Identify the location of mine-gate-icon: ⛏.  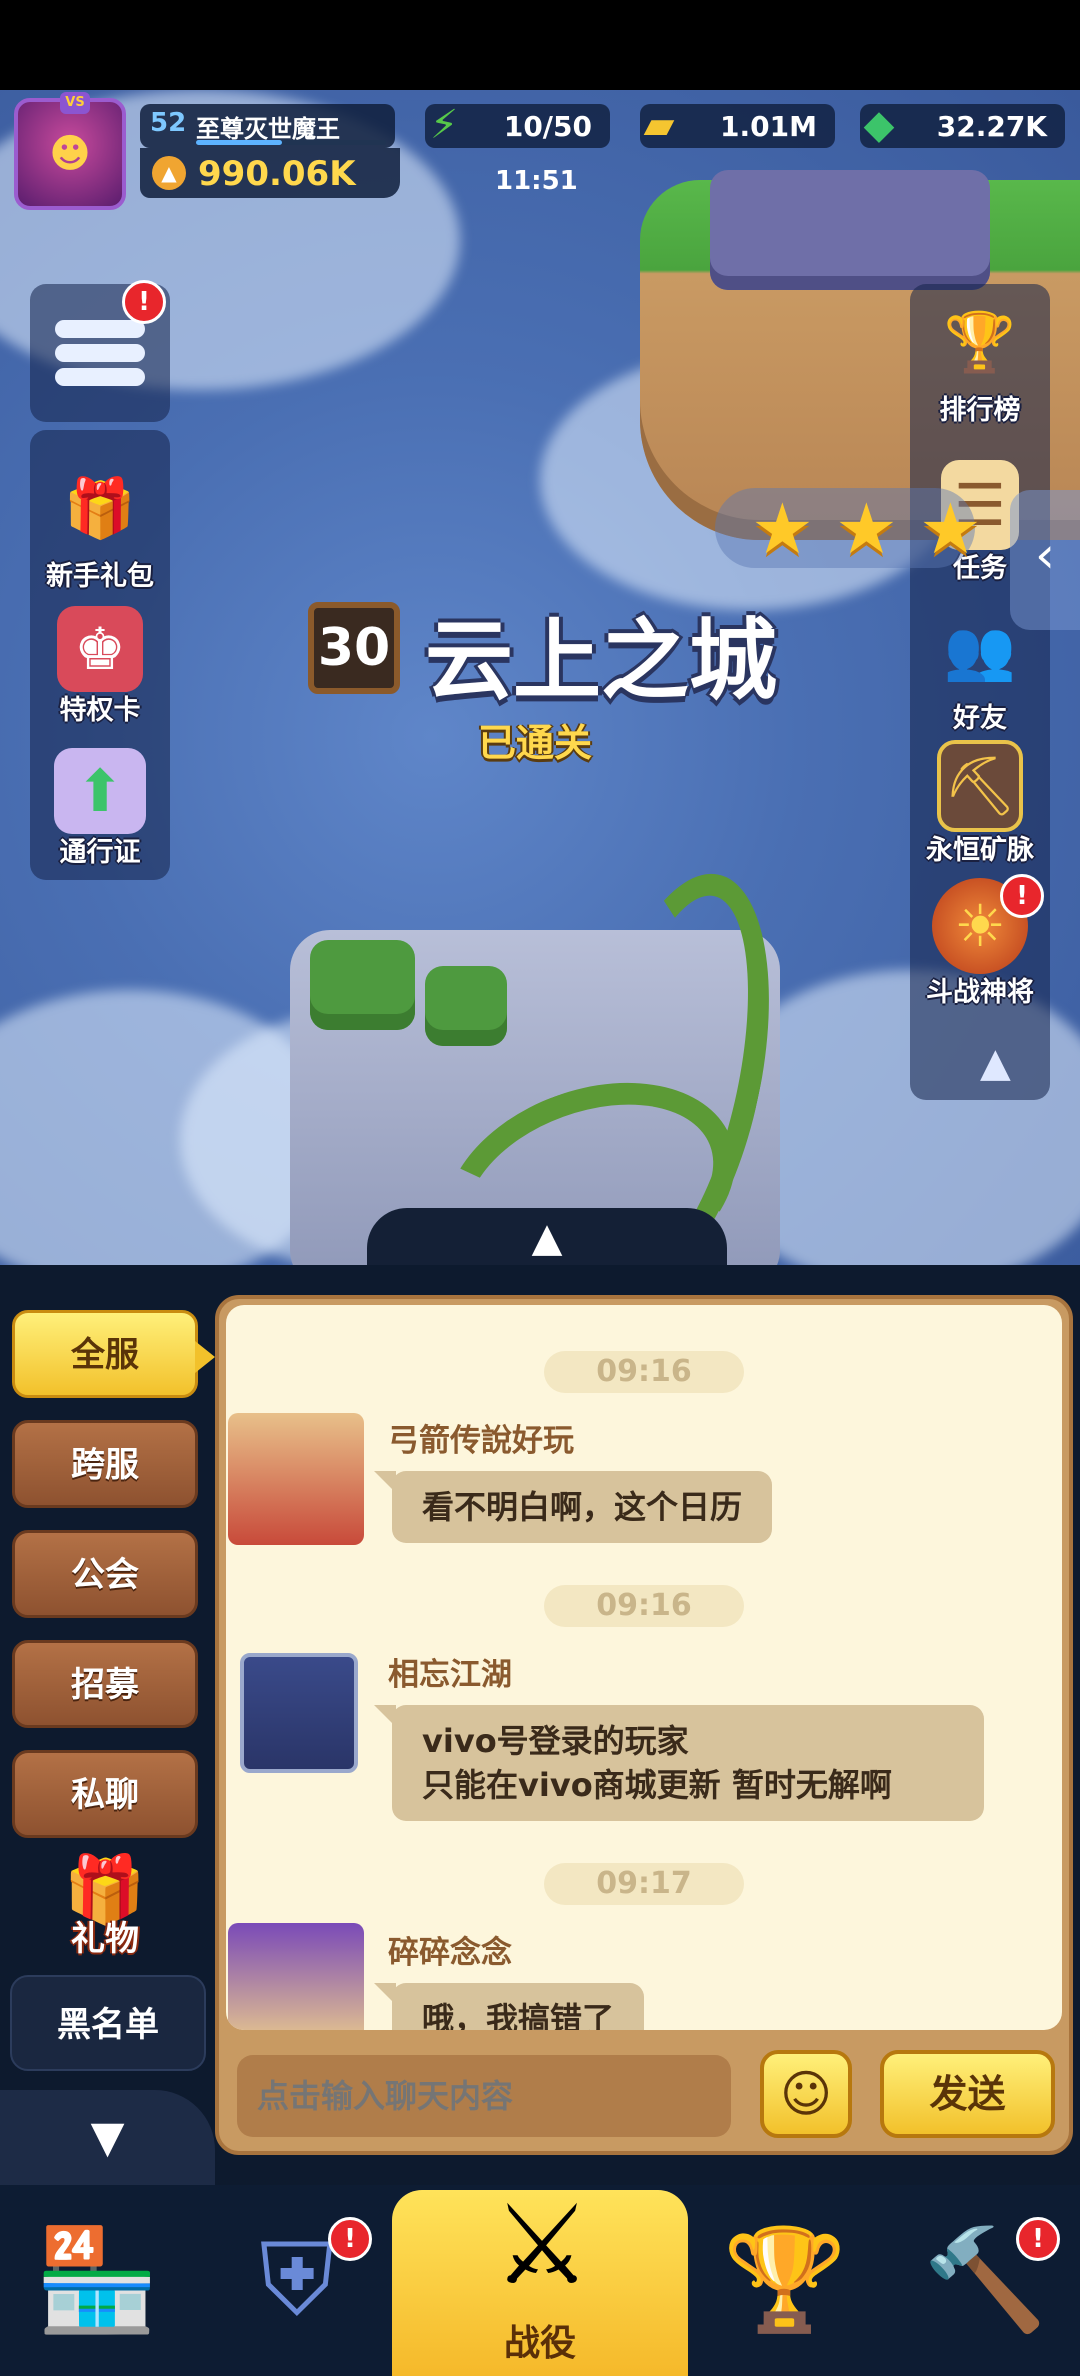
(980, 786).